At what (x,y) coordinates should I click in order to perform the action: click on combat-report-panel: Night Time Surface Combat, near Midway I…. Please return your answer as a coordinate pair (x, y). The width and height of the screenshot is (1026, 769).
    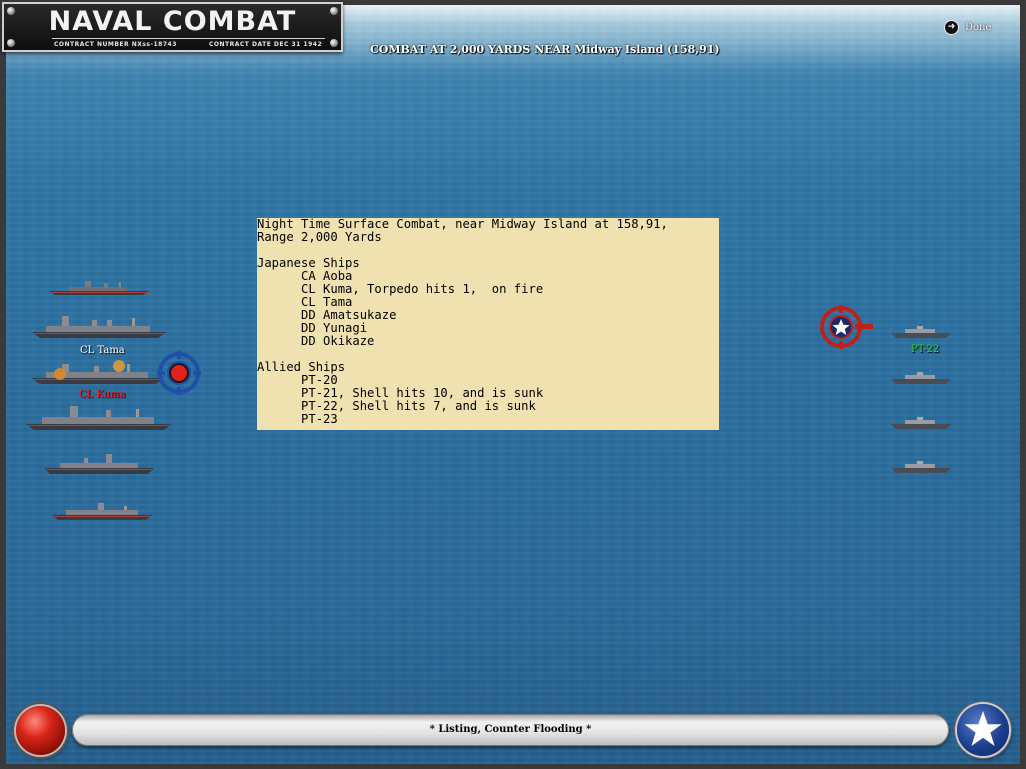
    Looking at the image, I should click on (488, 324).